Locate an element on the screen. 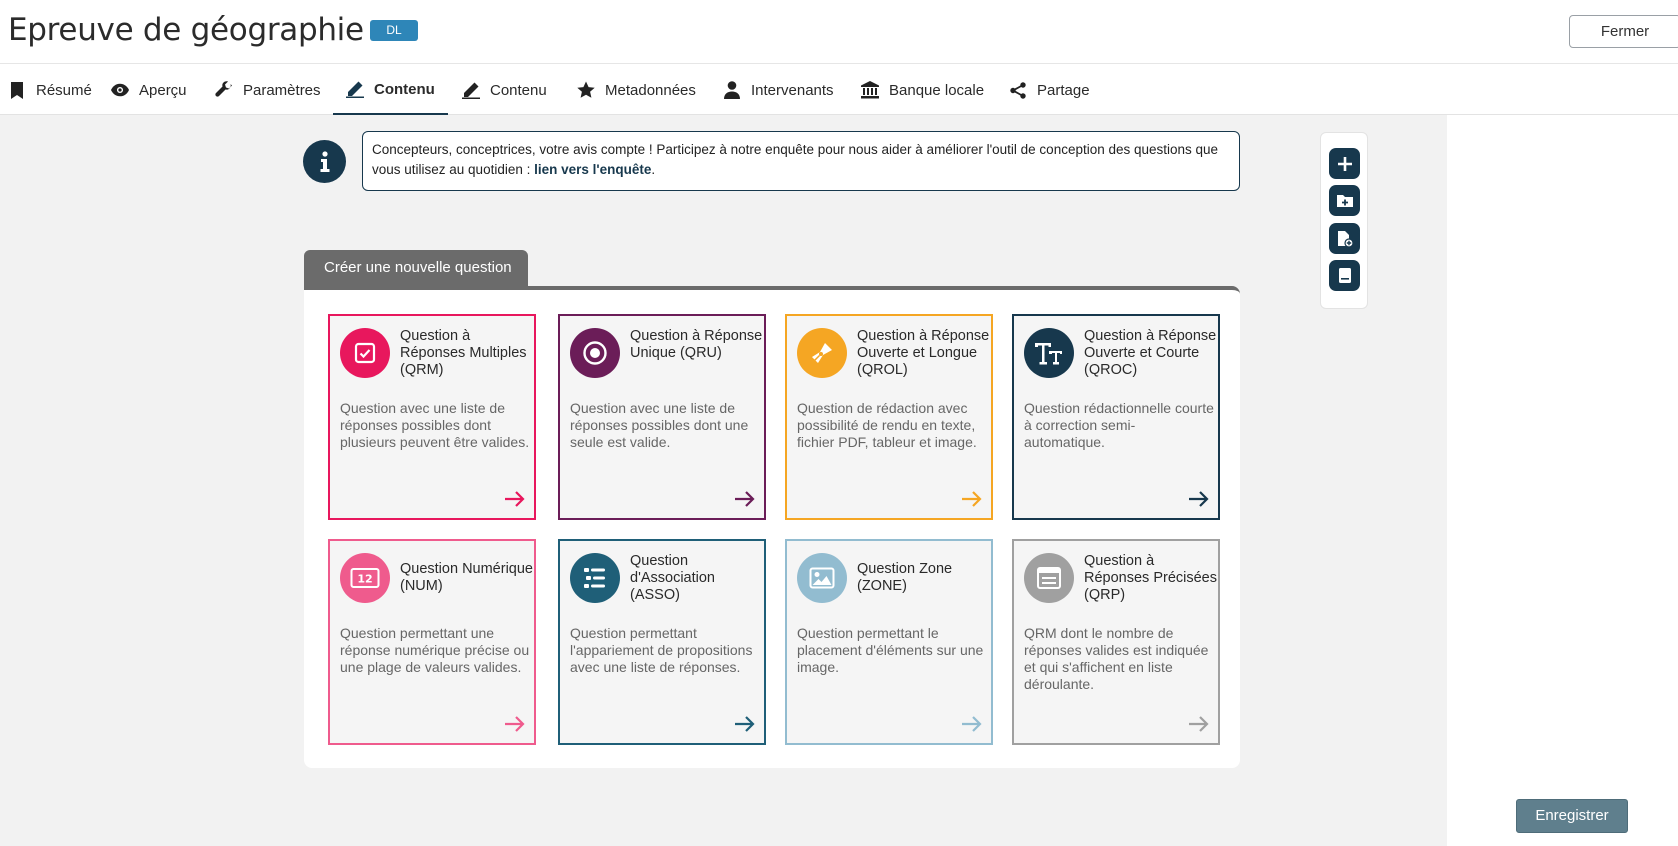  close-button: Fermer is located at coordinates (1623, 31).